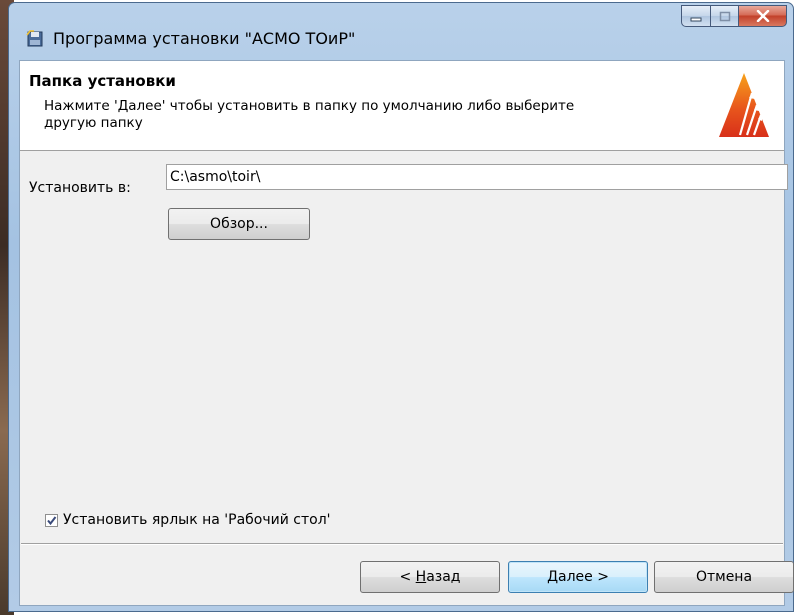  What do you see at coordinates (102, 81) in the screenshot?
I see `page-title: Папка установки` at bounding box center [102, 81].